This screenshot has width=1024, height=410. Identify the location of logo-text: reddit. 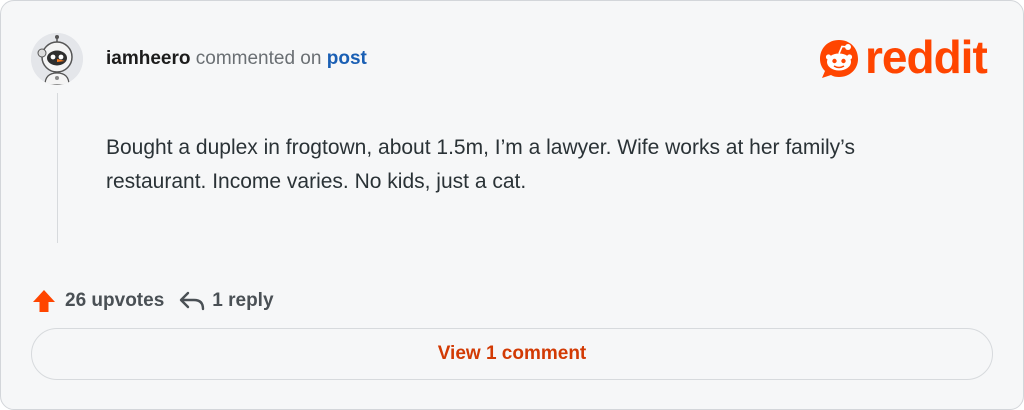
(926, 57).